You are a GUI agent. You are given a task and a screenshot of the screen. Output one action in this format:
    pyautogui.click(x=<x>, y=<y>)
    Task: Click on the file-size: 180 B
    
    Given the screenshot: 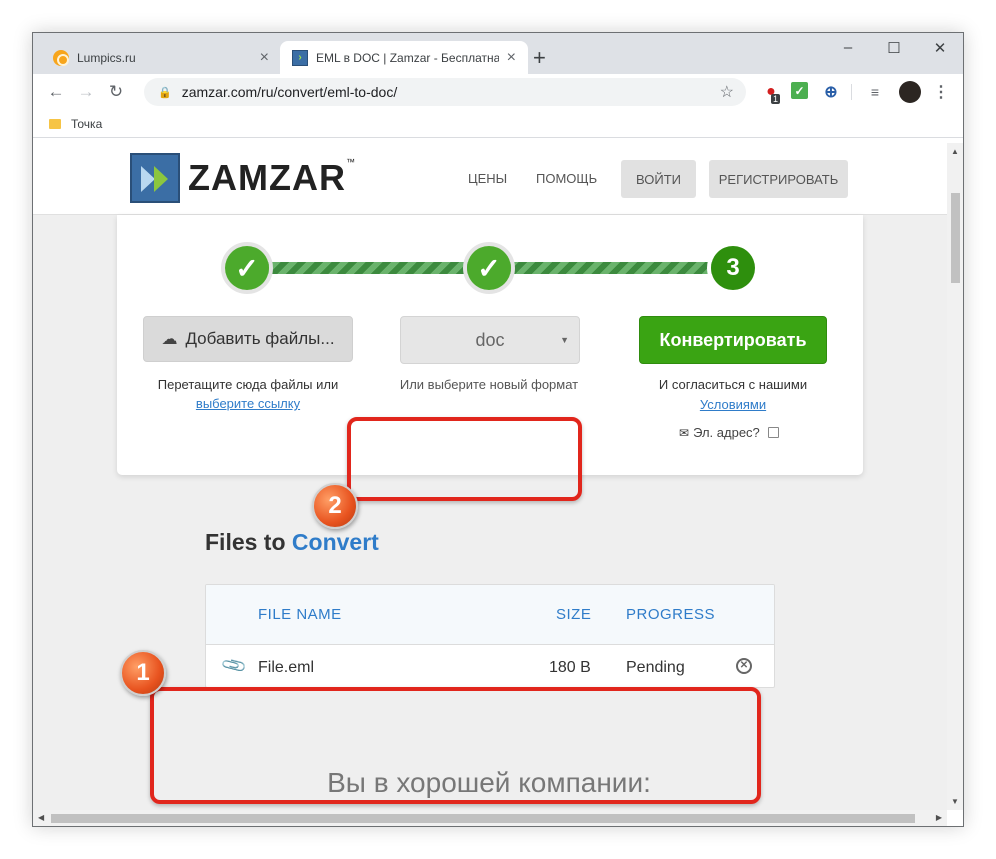 What is the action you would take?
    pyautogui.click(x=570, y=667)
    